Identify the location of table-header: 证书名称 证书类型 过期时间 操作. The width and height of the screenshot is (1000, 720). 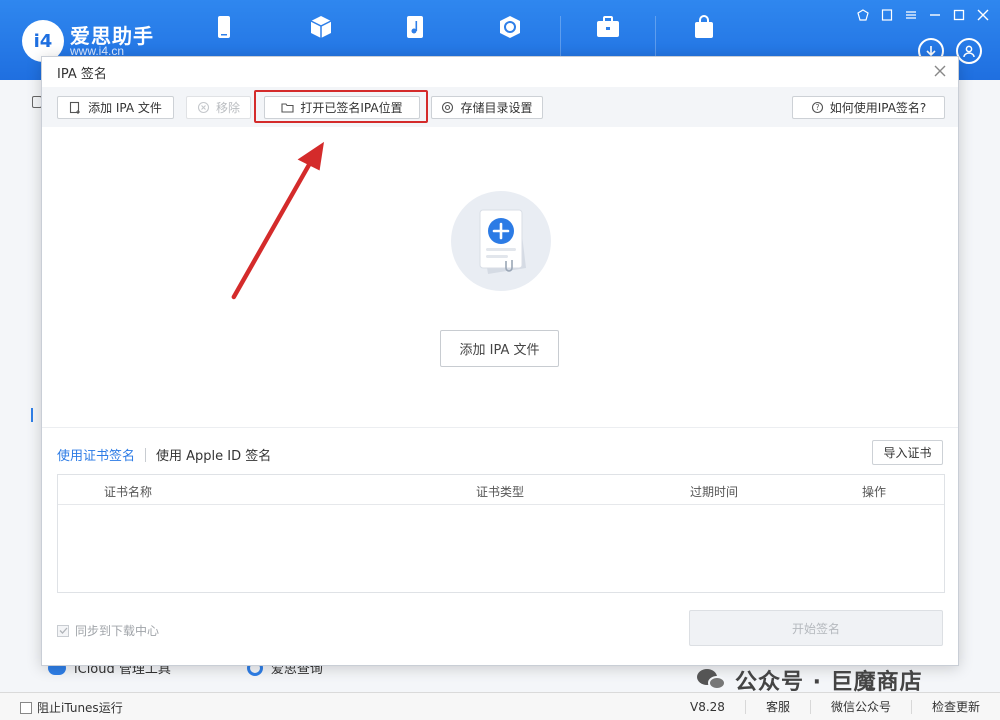
(501, 490).